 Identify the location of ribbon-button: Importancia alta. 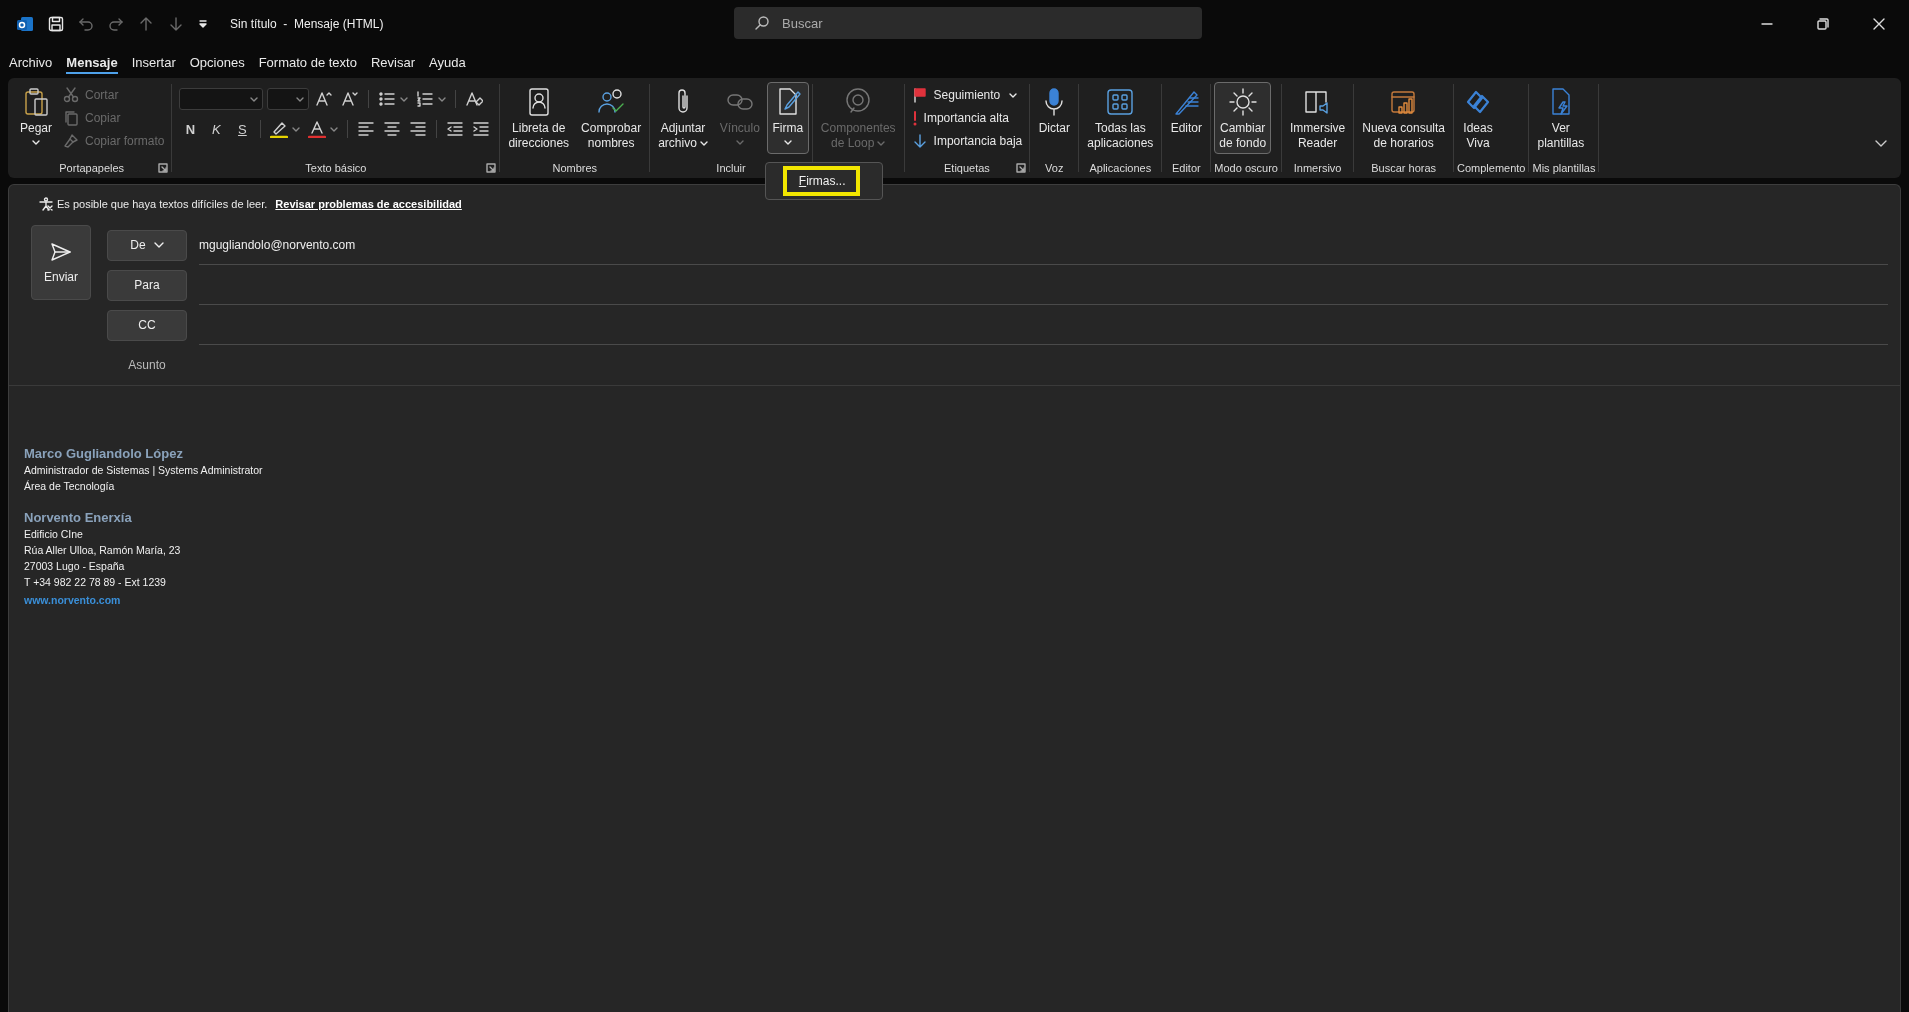
(967, 118).